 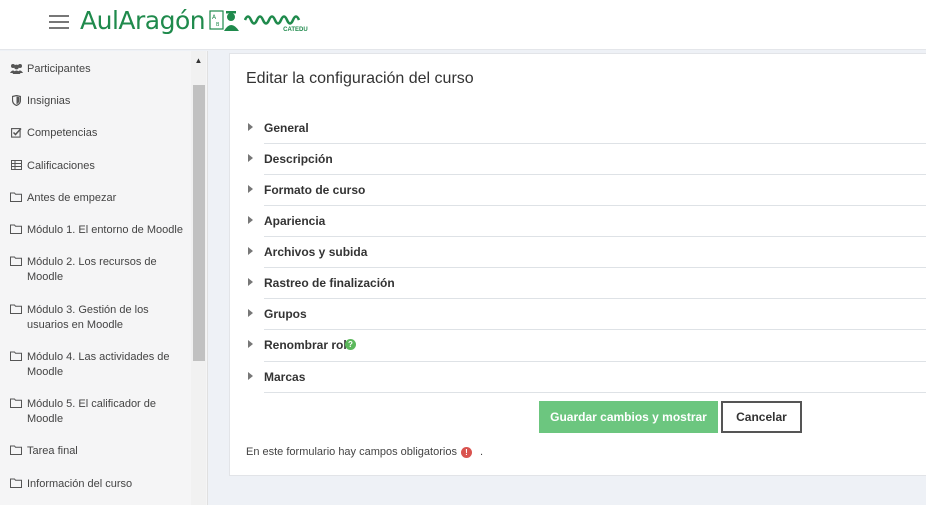 What do you see at coordinates (360, 78) in the screenshot?
I see `page-title: Editar la configuración del curso` at bounding box center [360, 78].